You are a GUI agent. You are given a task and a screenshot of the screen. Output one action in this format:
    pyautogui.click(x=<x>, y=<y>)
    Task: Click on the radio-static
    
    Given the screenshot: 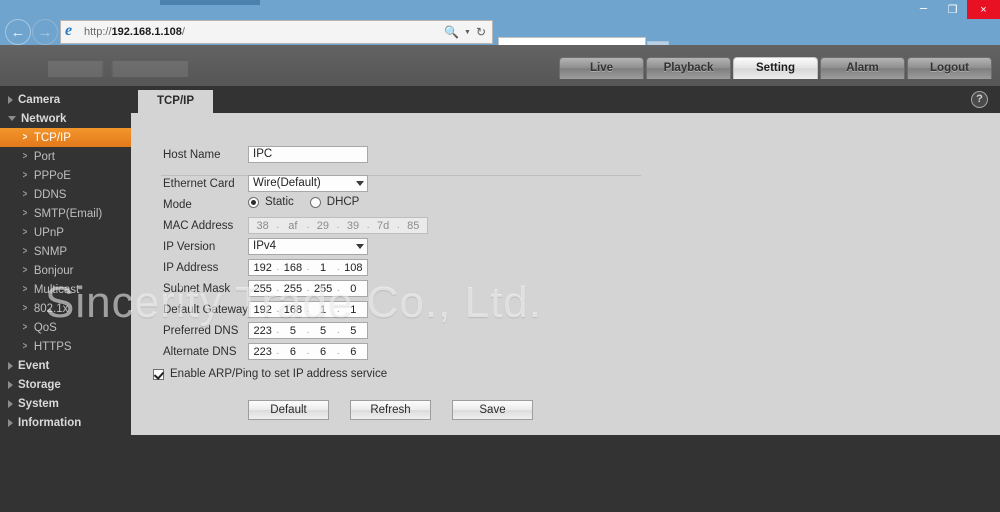 What is the action you would take?
    pyautogui.click(x=253, y=202)
    